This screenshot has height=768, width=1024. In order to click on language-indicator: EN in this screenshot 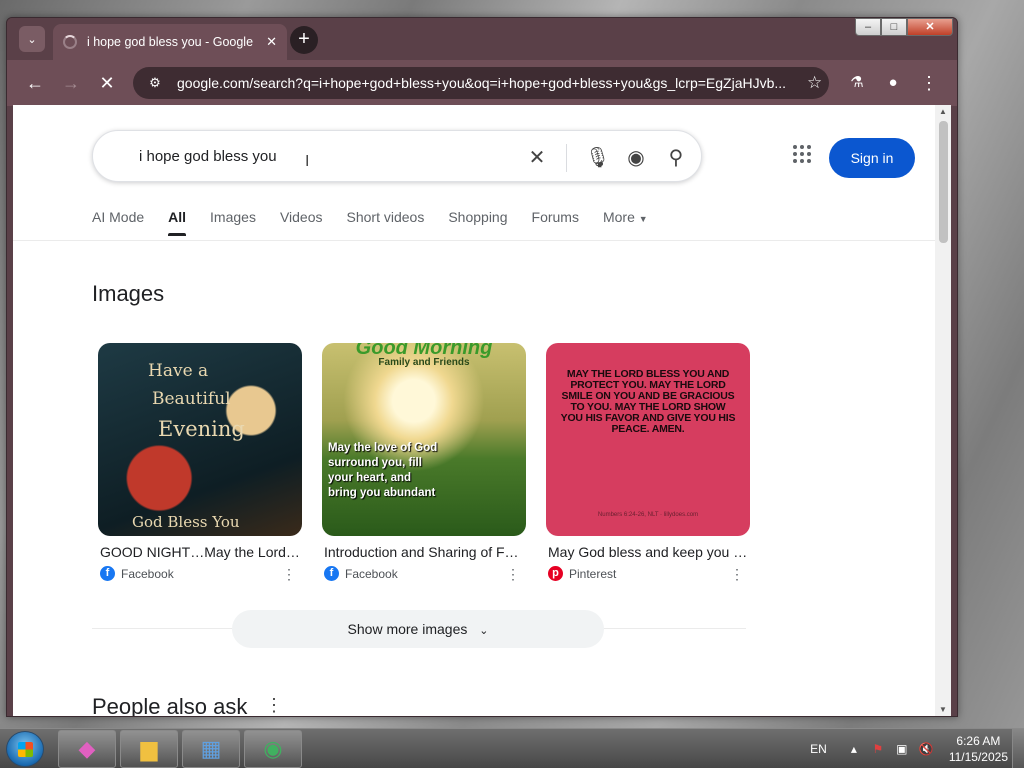, I will do `click(818, 749)`.